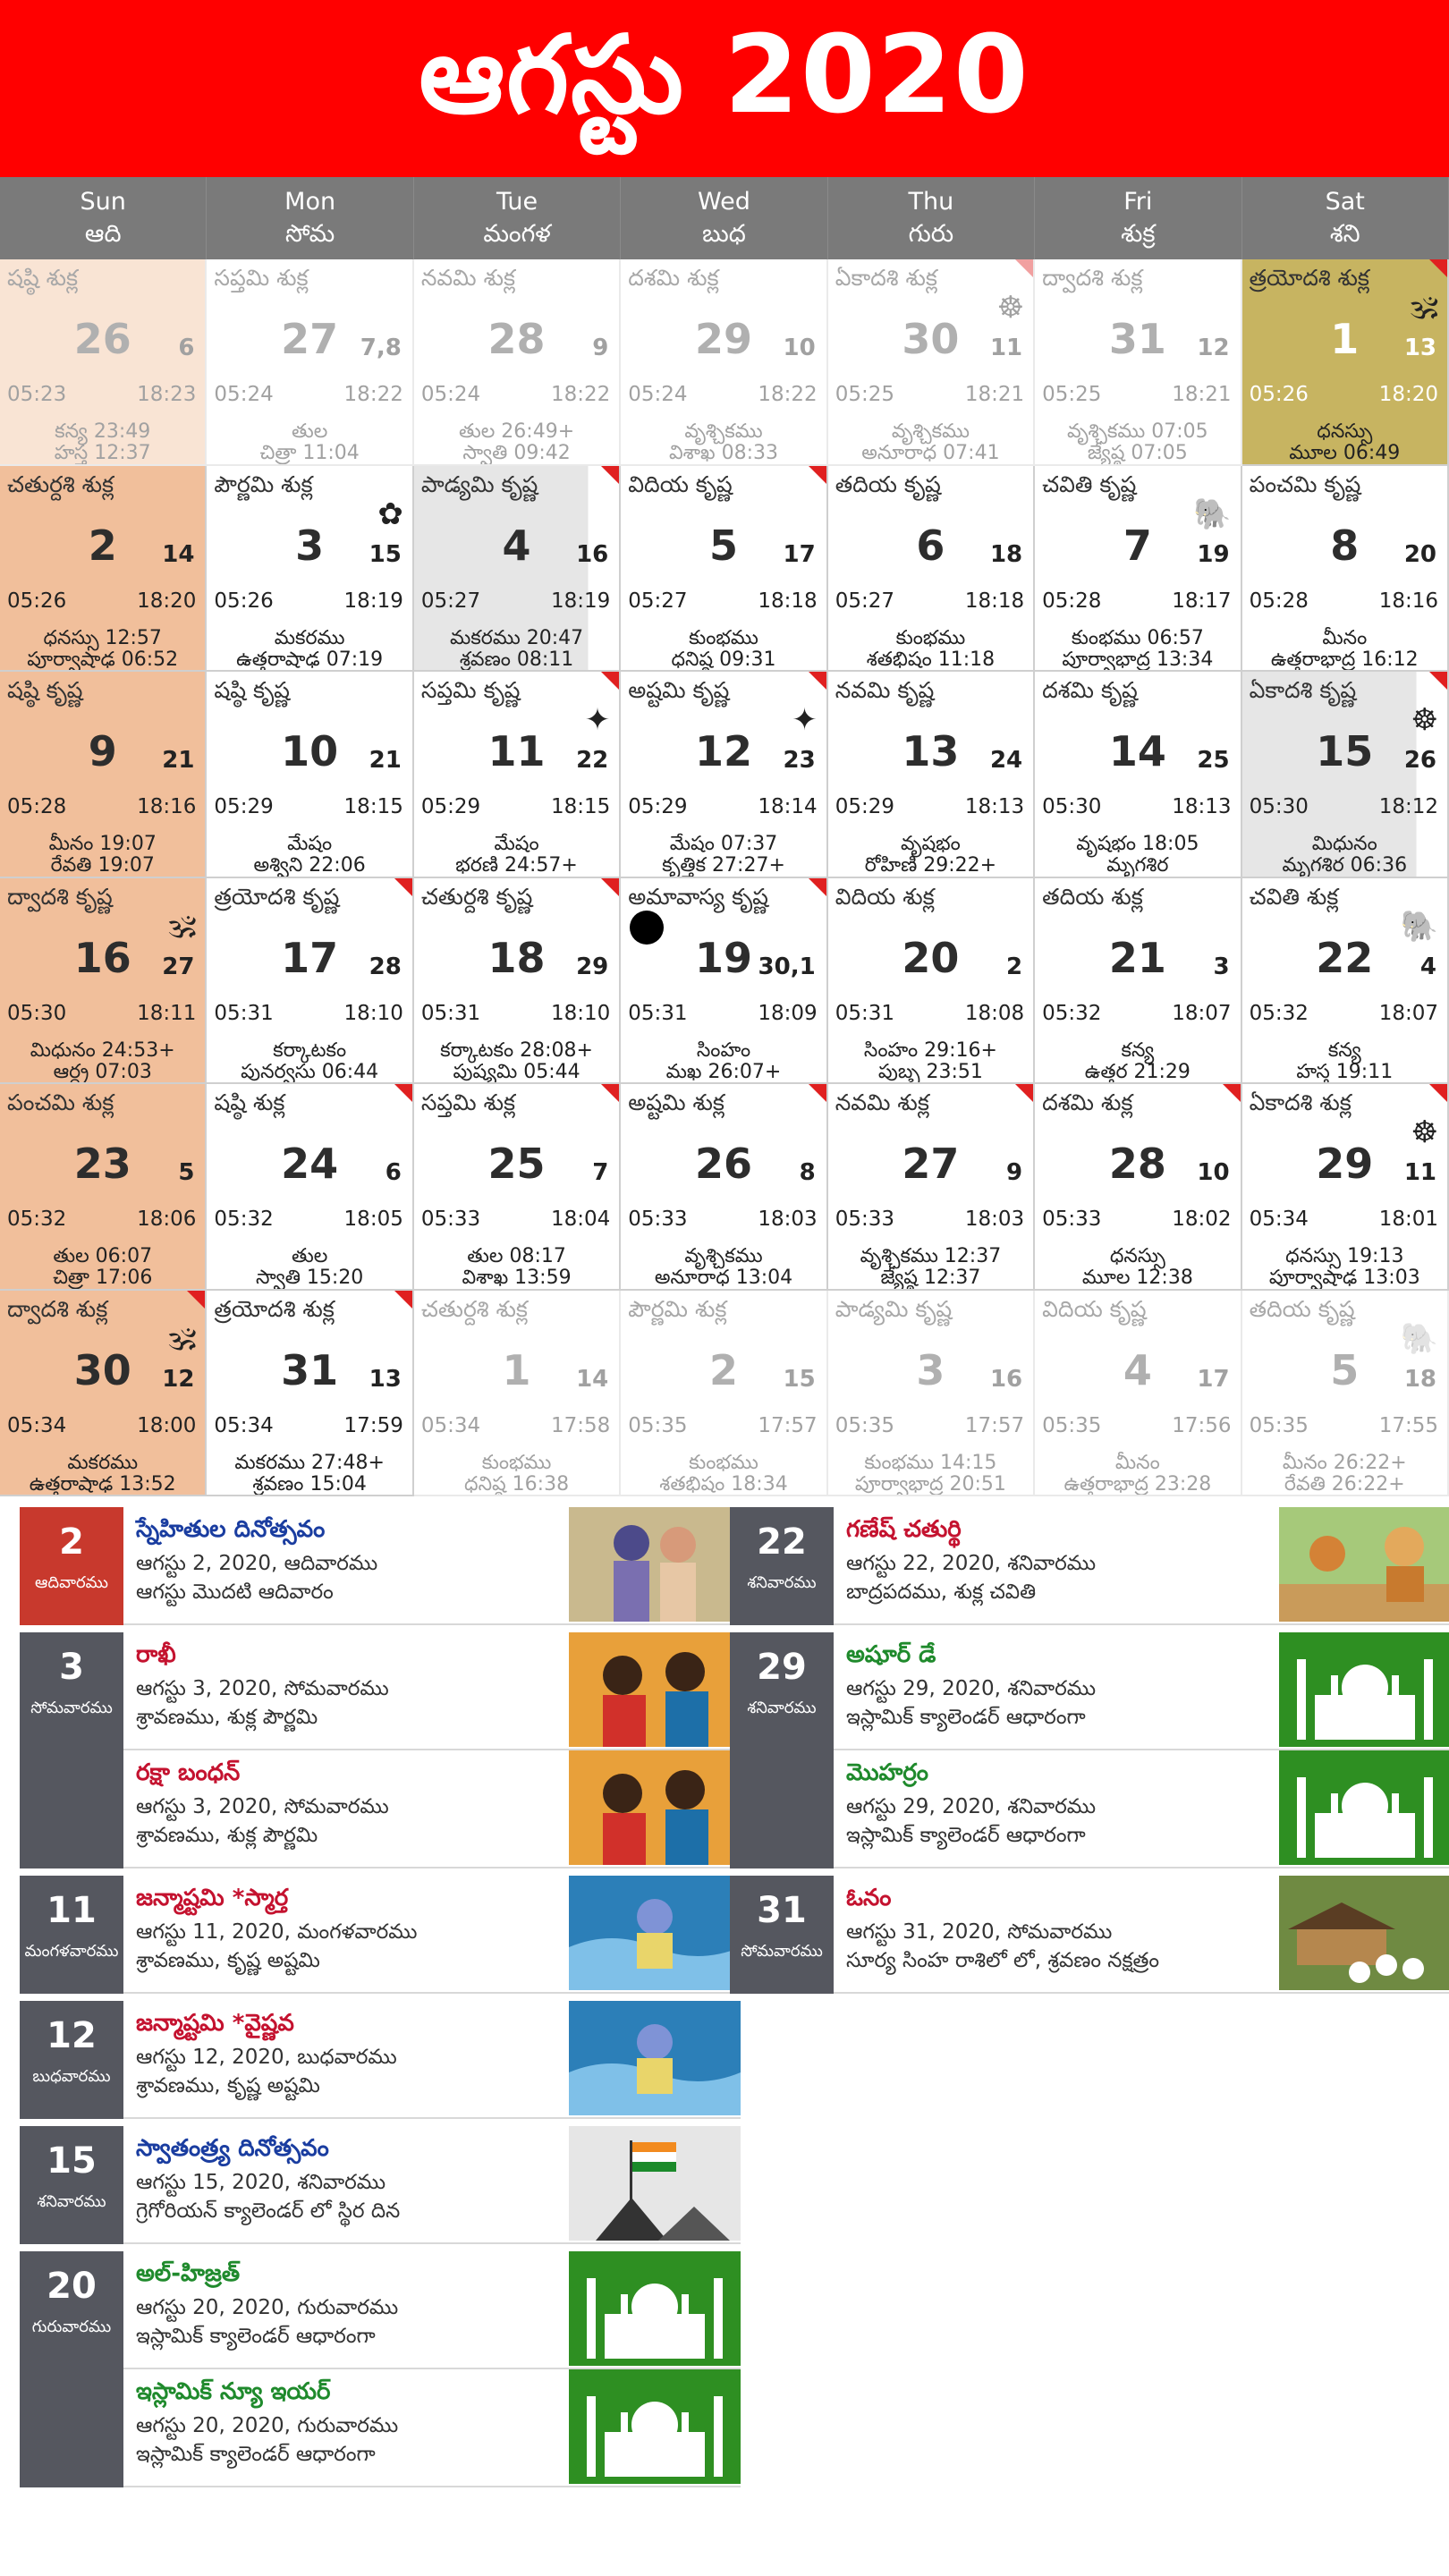  Describe the element at coordinates (517, 1484) in the screenshot. I see `nakshatra-label: ధనిష్ఠ 16:38` at that location.